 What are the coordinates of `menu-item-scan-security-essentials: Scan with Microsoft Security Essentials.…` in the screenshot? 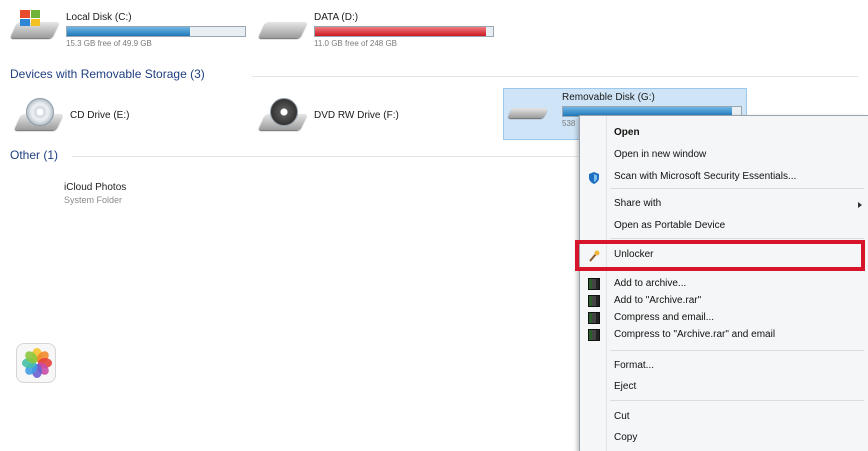 It's located at (705, 176).